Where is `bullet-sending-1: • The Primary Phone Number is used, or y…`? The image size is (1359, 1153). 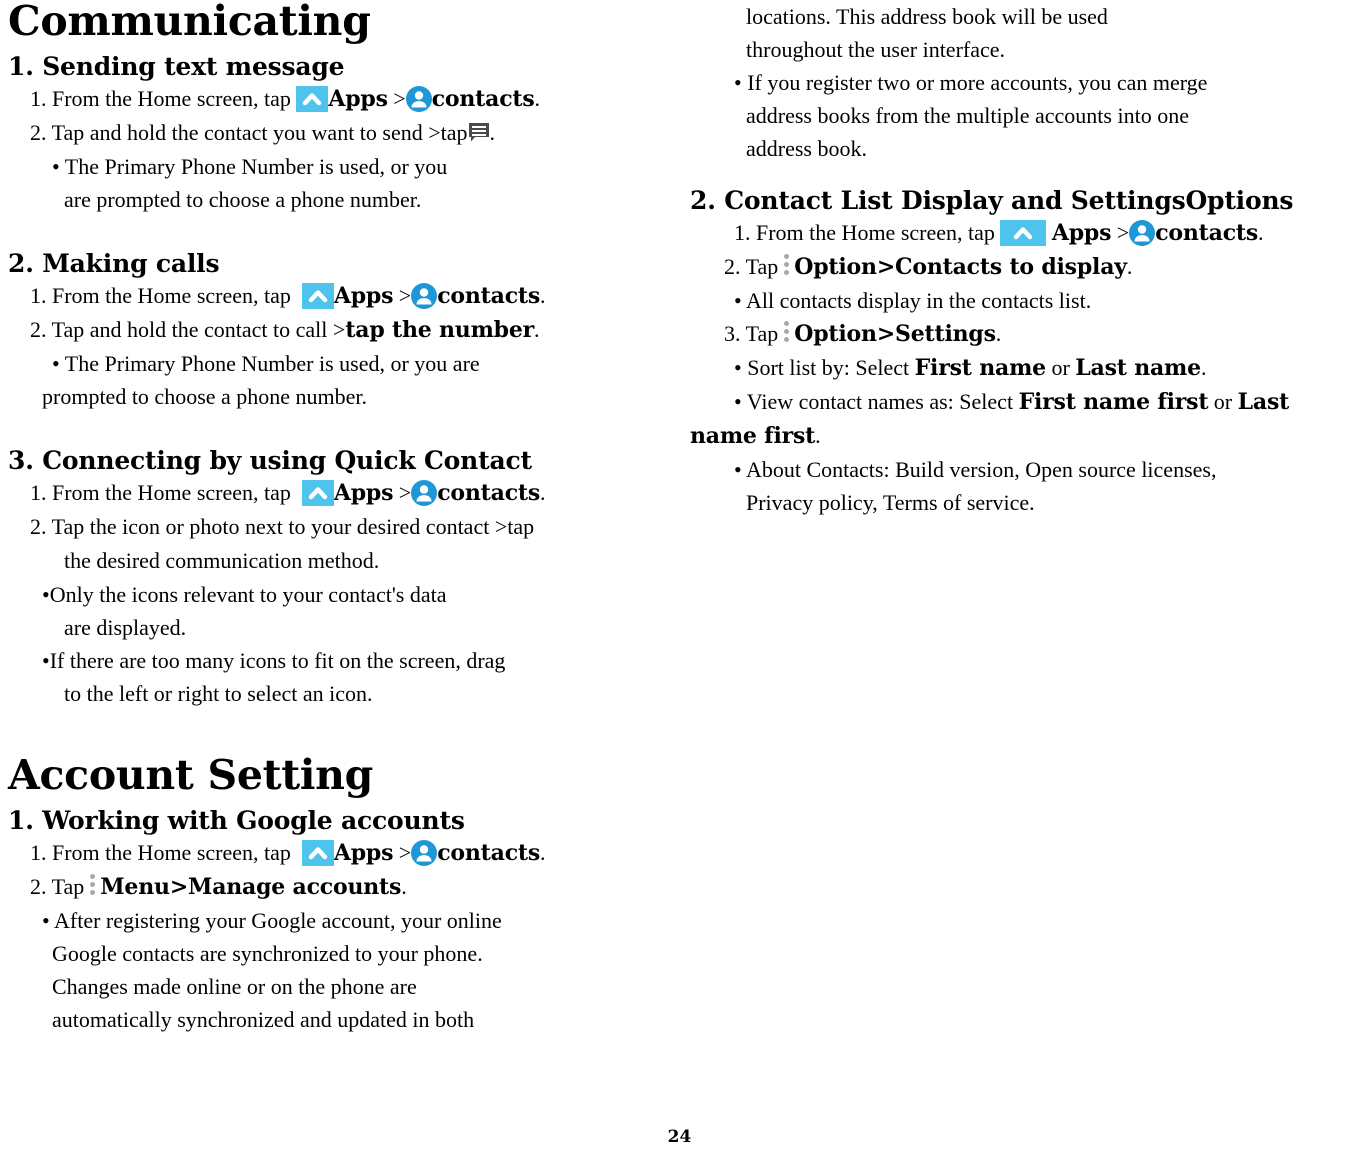
bullet-sending-1: • The Primary Phone Number is used, or y… is located at coordinates (250, 166).